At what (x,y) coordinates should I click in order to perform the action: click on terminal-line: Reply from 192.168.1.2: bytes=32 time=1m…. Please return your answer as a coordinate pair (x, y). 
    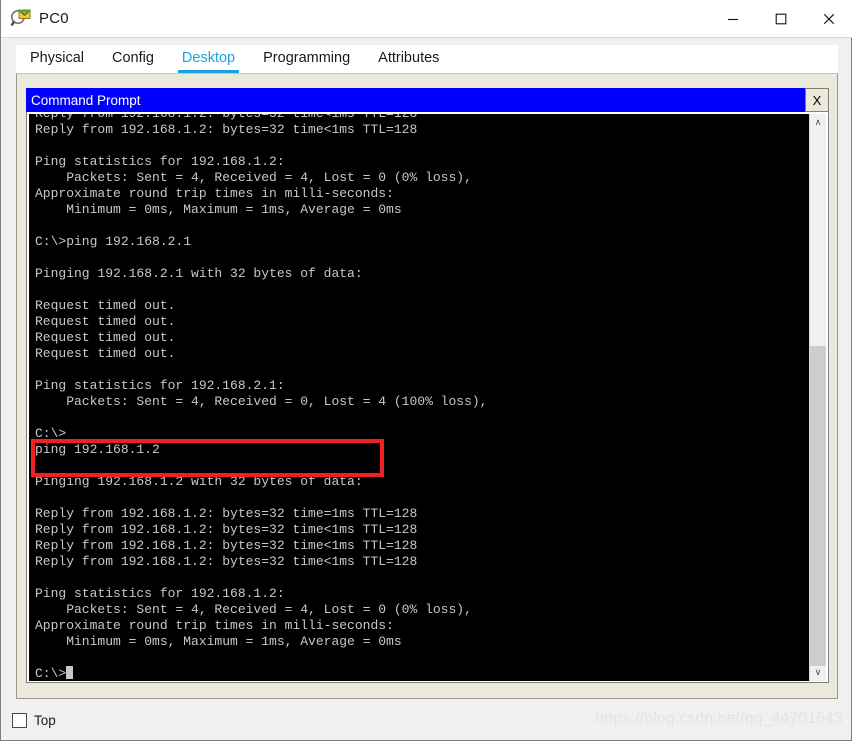
    Looking at the image, I should click on (226, 513).